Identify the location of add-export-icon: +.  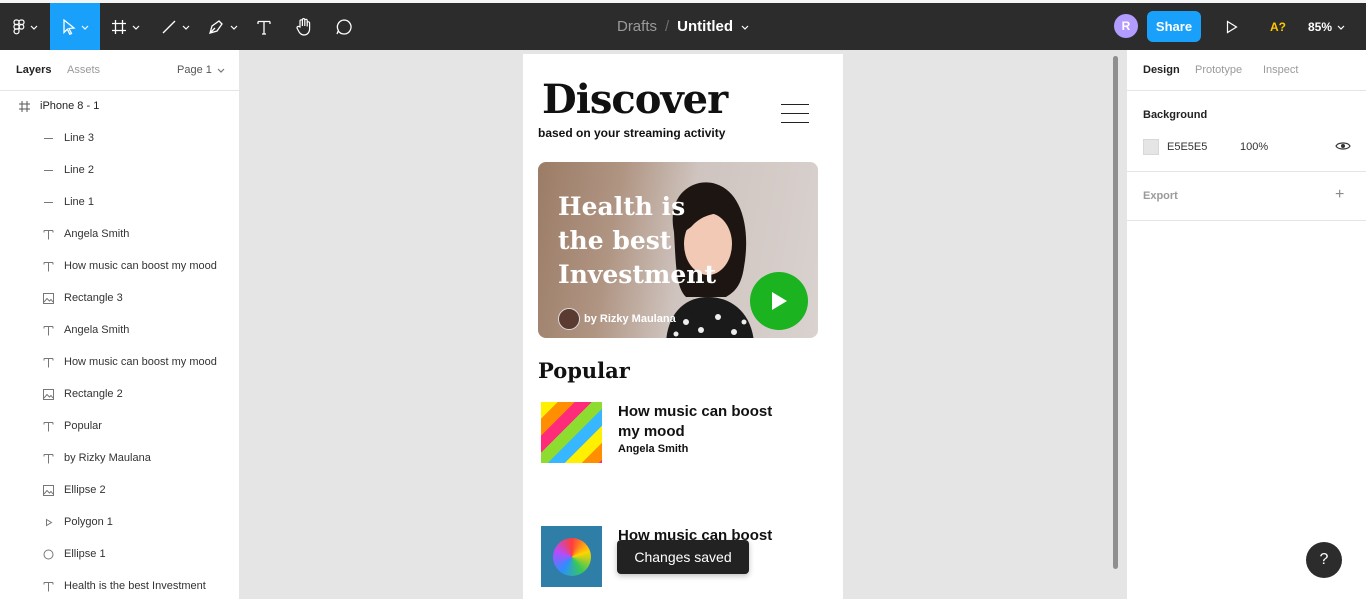
(1339, 195).